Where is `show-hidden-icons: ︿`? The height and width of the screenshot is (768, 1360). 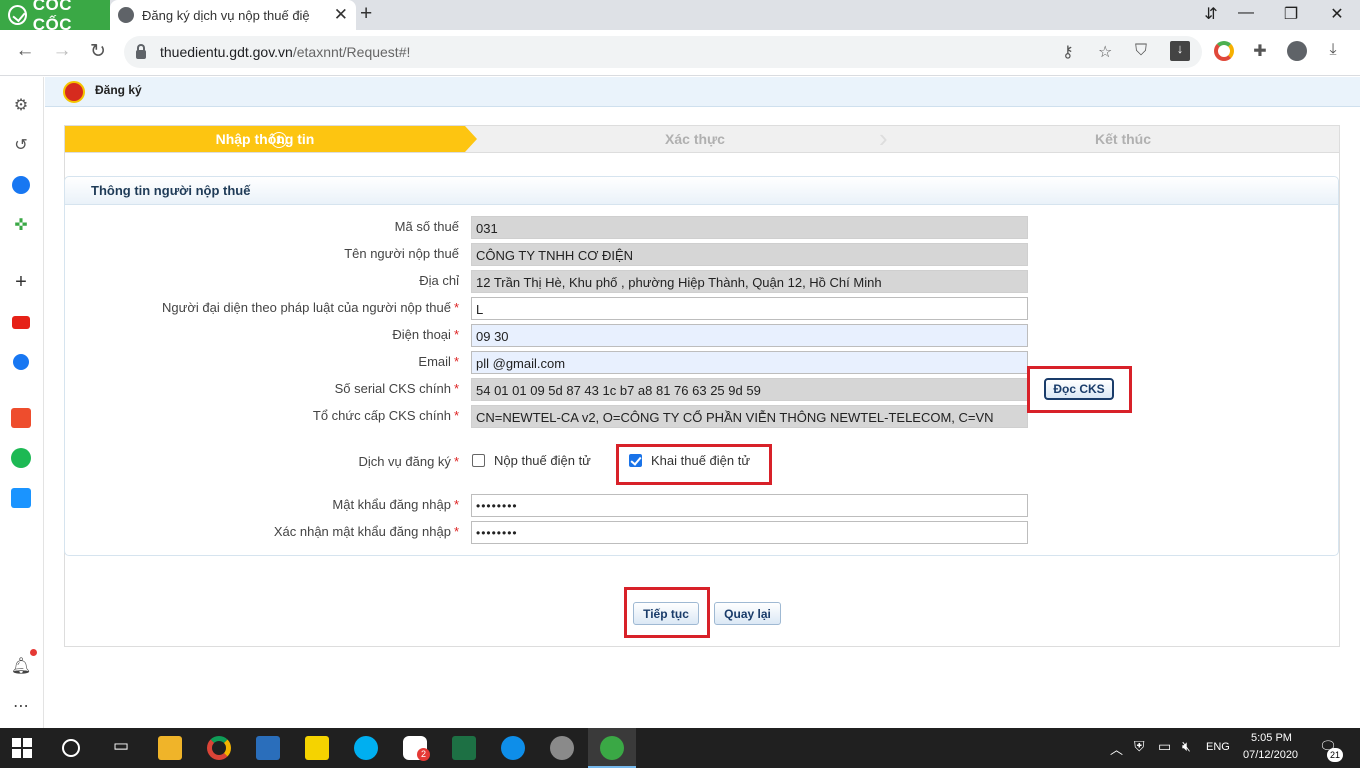 show-hidden-icons: ︿ is located at coordinates (1116, 748).